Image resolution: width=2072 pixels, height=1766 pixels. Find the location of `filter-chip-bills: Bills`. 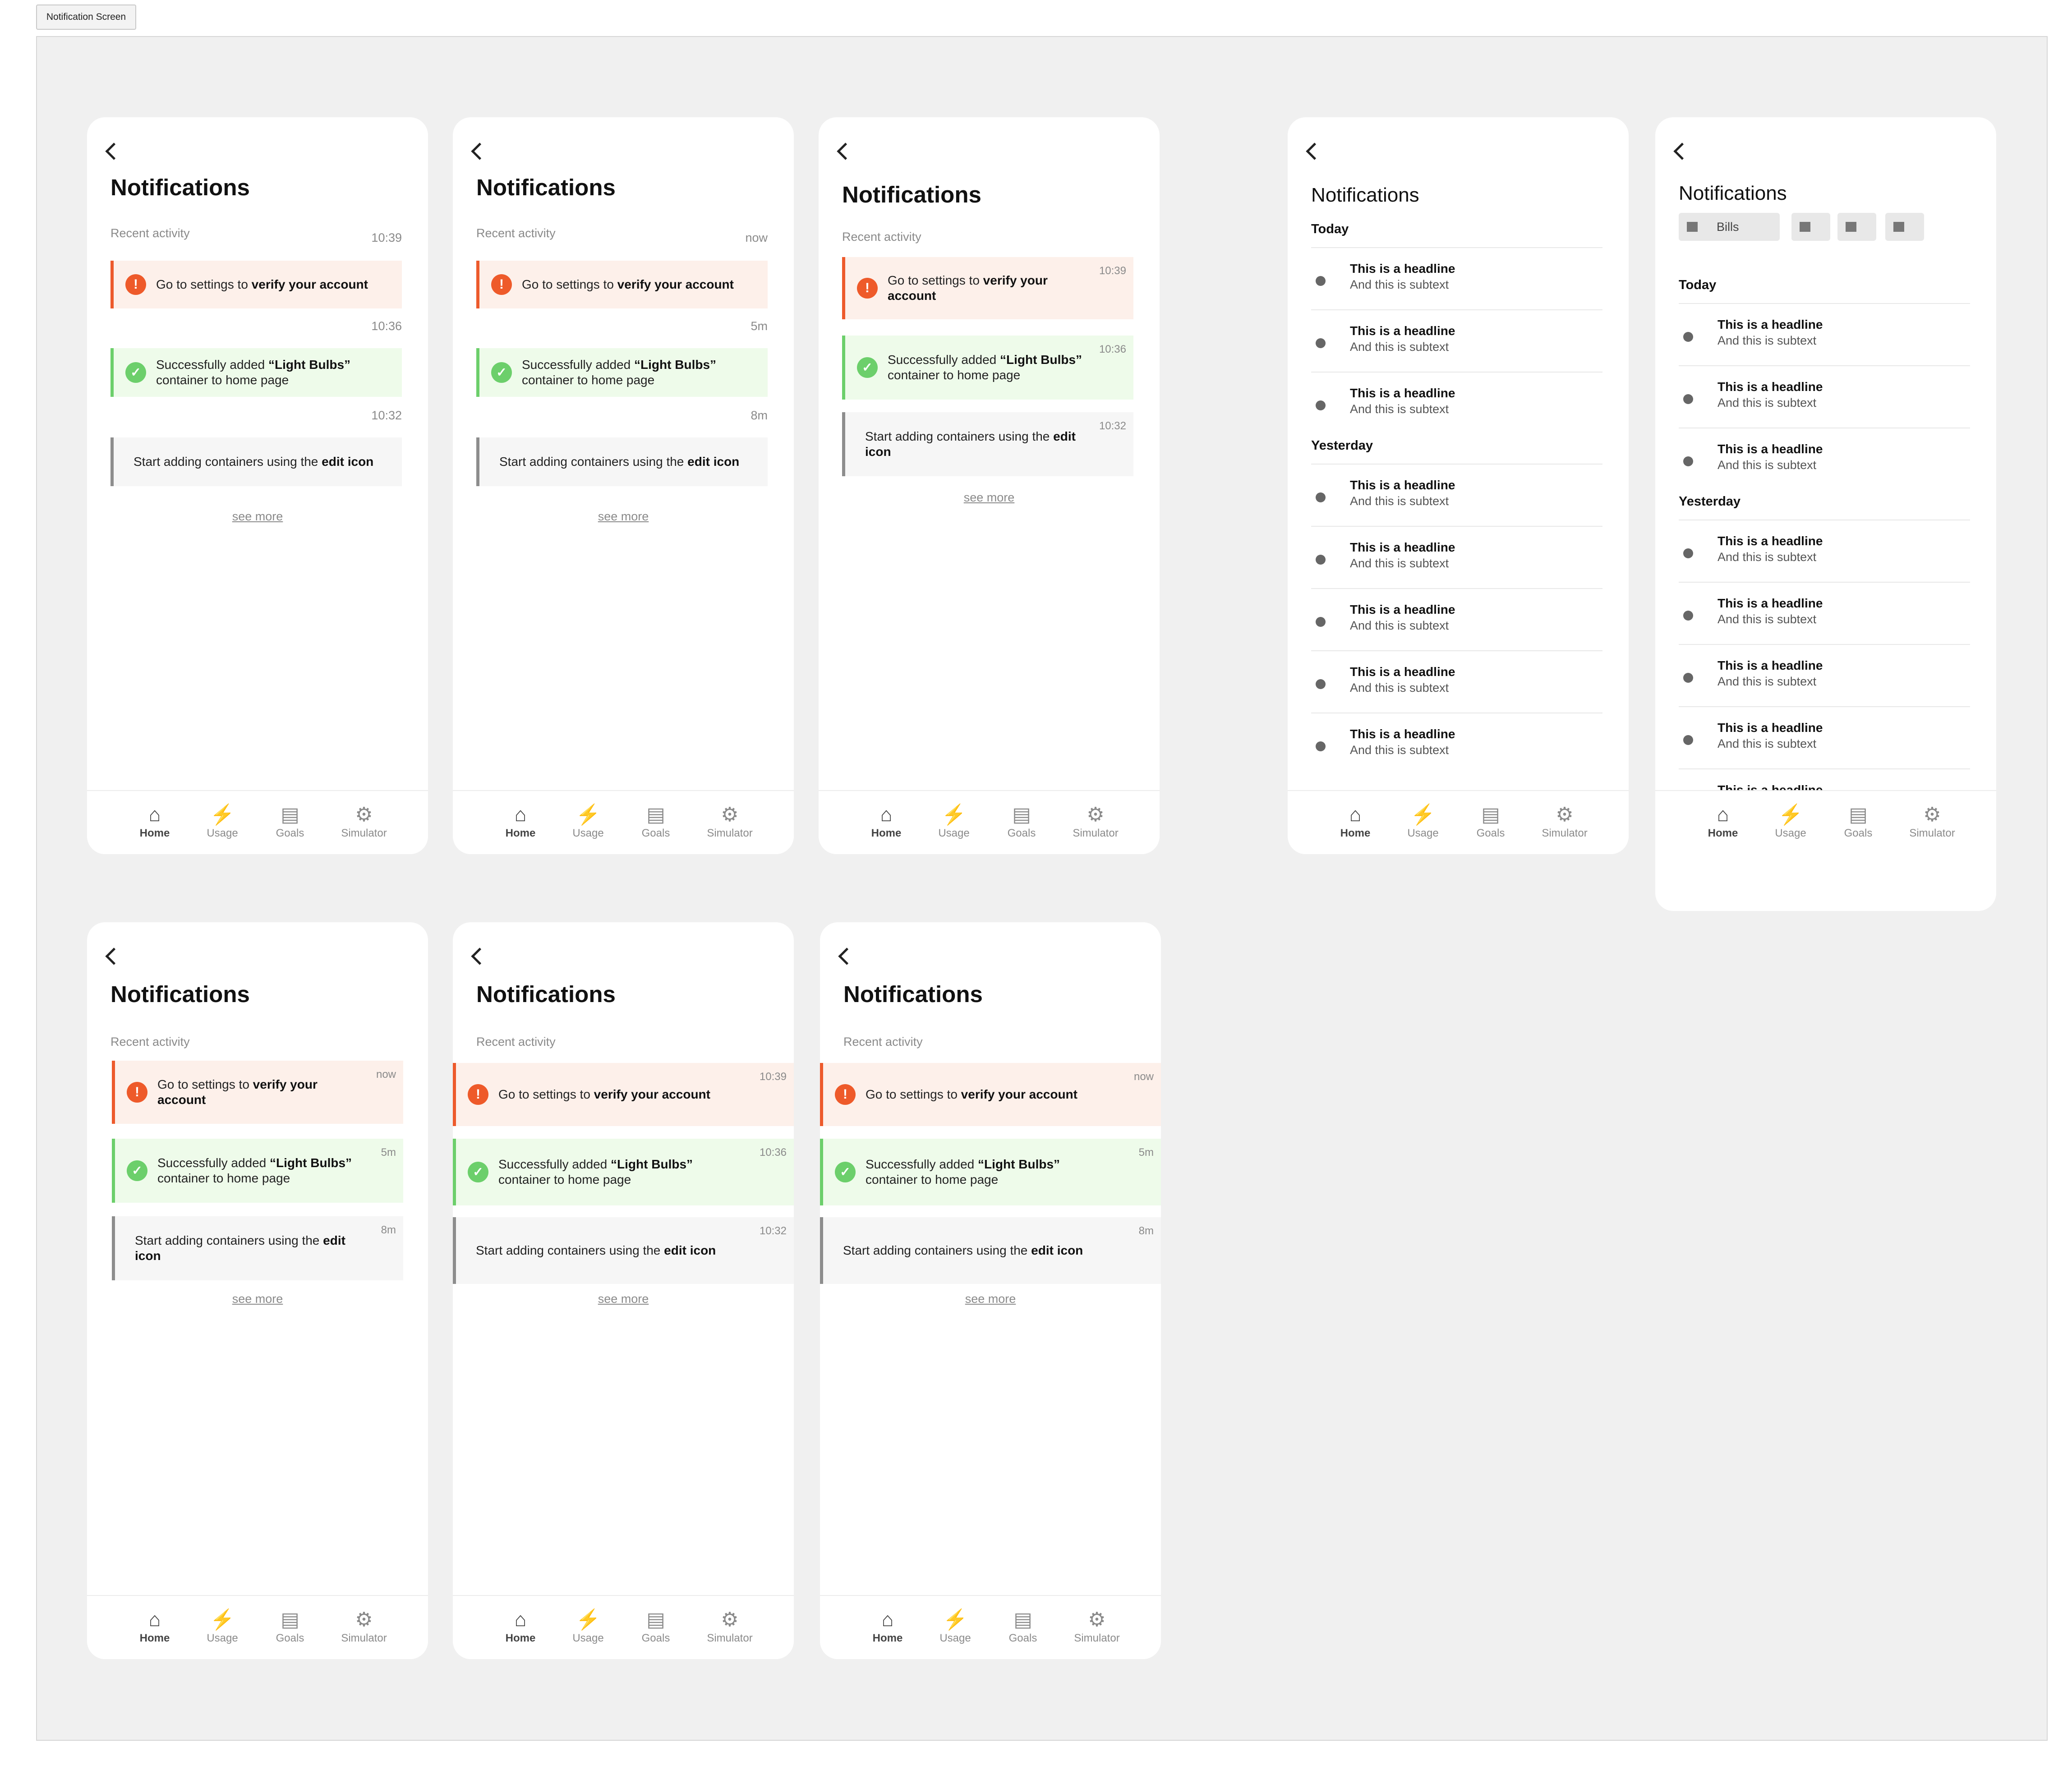

filter-chip-bills: Bills is located at coordinates (1730, 227).